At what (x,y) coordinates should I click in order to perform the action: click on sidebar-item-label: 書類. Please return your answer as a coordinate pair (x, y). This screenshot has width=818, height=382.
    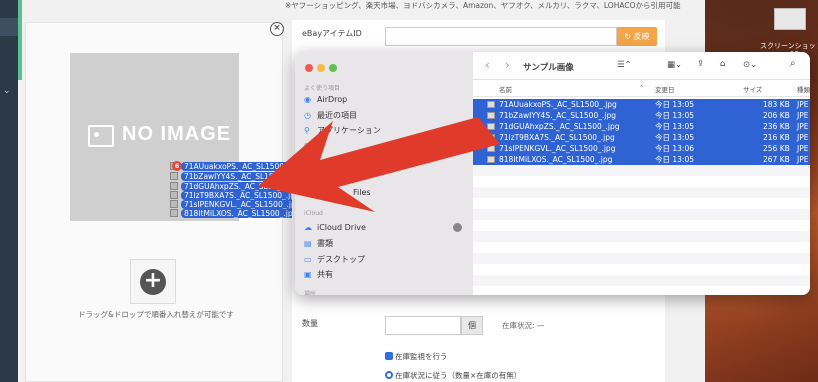
    Looking at the image, I should click on (325, 243).